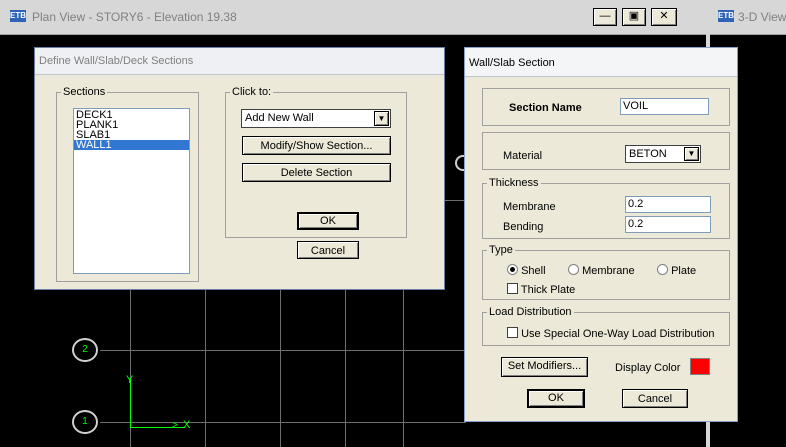 The width and height of the screenshot is (786, 447). Describe the element at coordinates (84, 92) in the screenshot. I see `sections-label: Sections` at that location.